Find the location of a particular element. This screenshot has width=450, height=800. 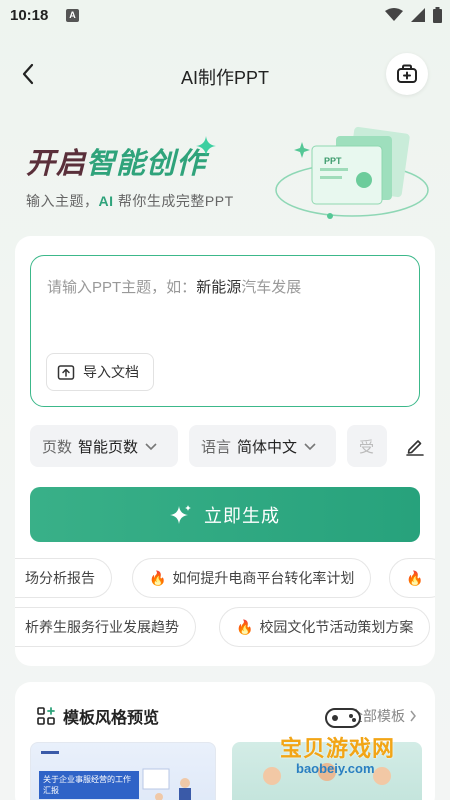

generate-label: 立即生成 is located at coordinates (242, 515).